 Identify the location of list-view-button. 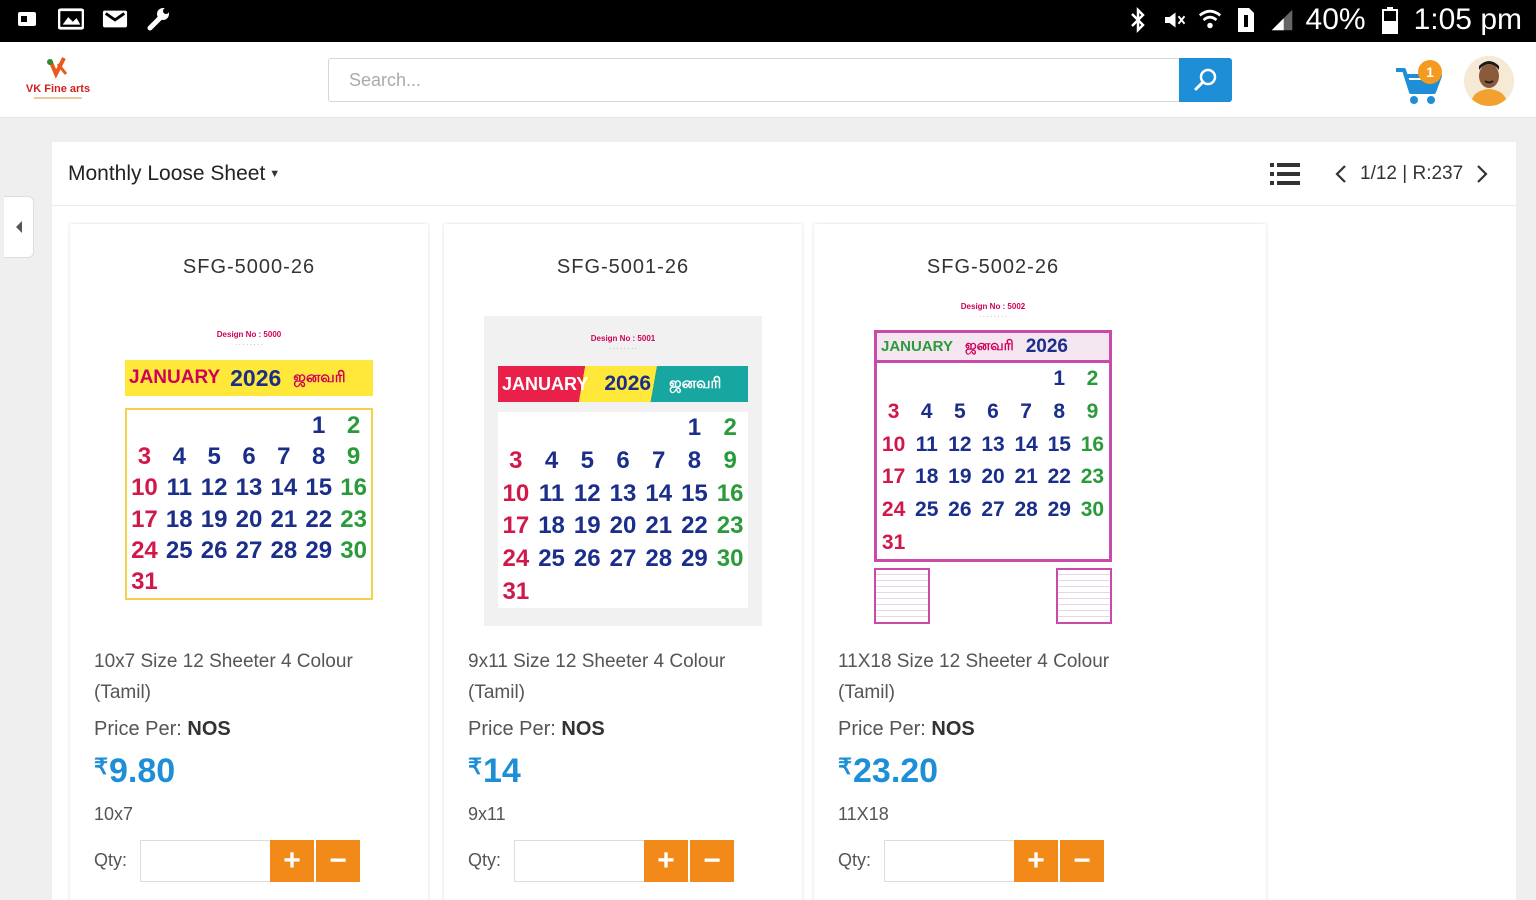
(1285, 174).